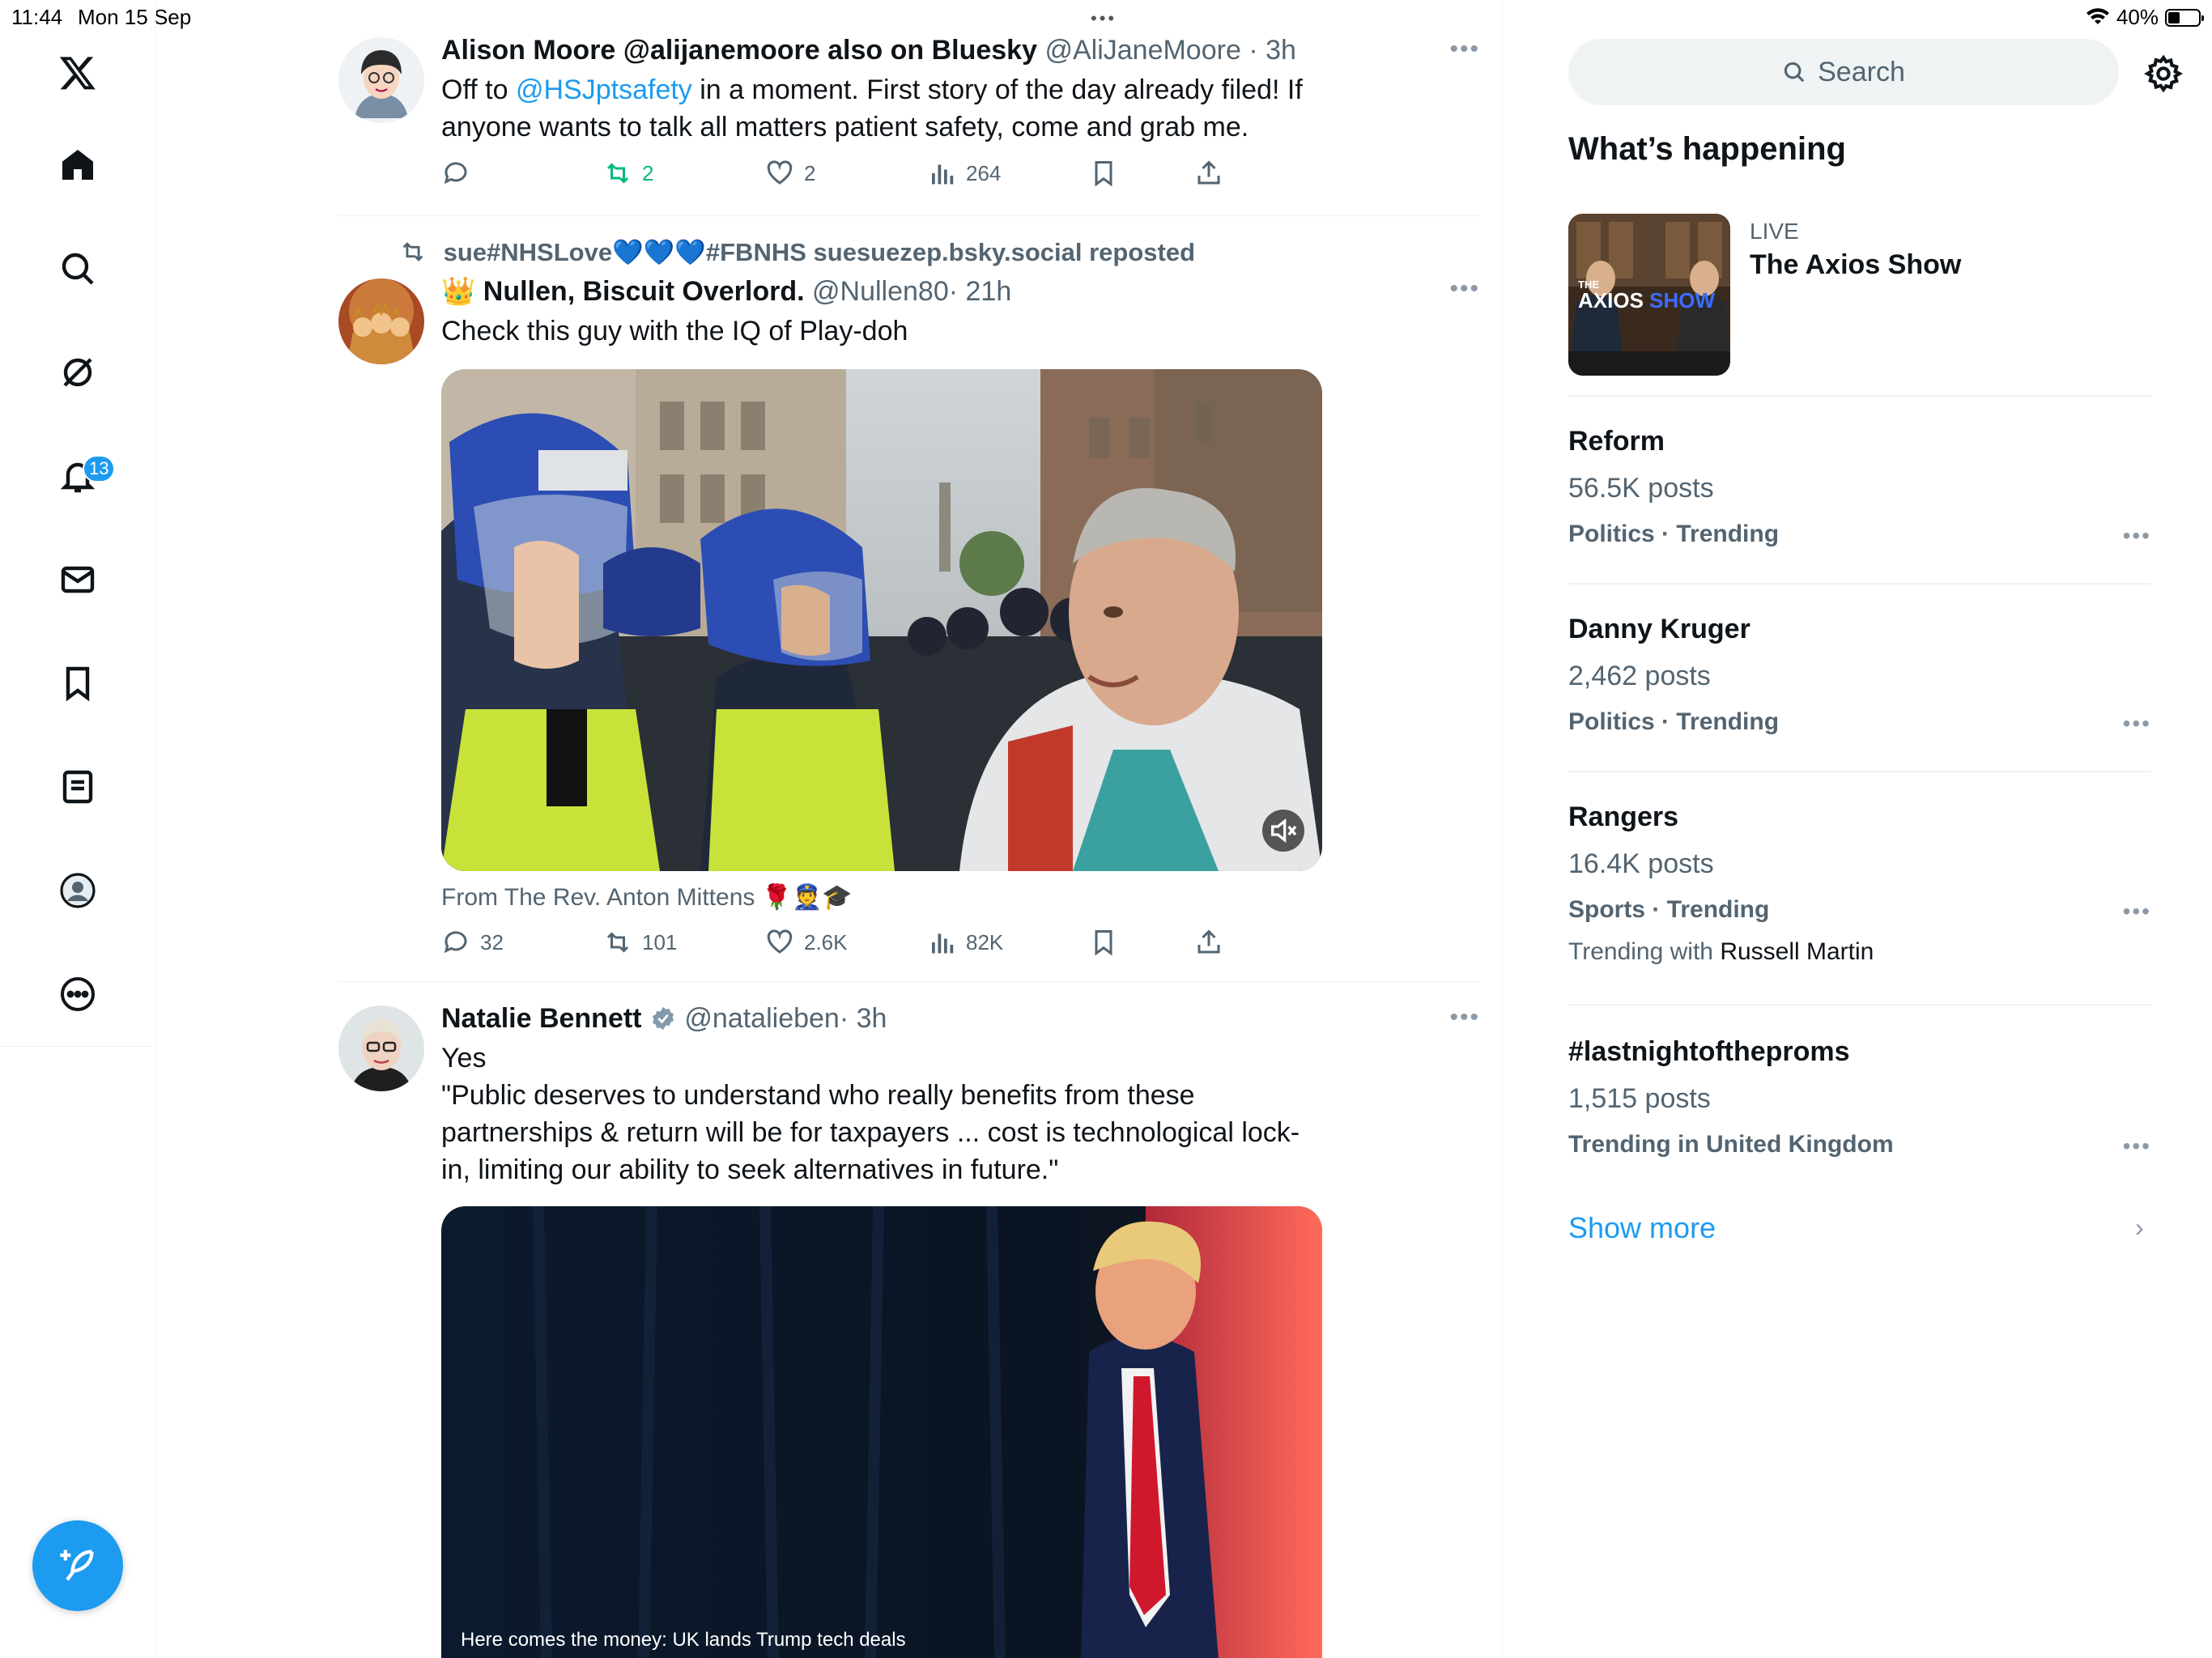 The image size is (2212, 1658). Describe the element at coordinates (77, 890) in the screenshot. I see `profile-icon` at that location.